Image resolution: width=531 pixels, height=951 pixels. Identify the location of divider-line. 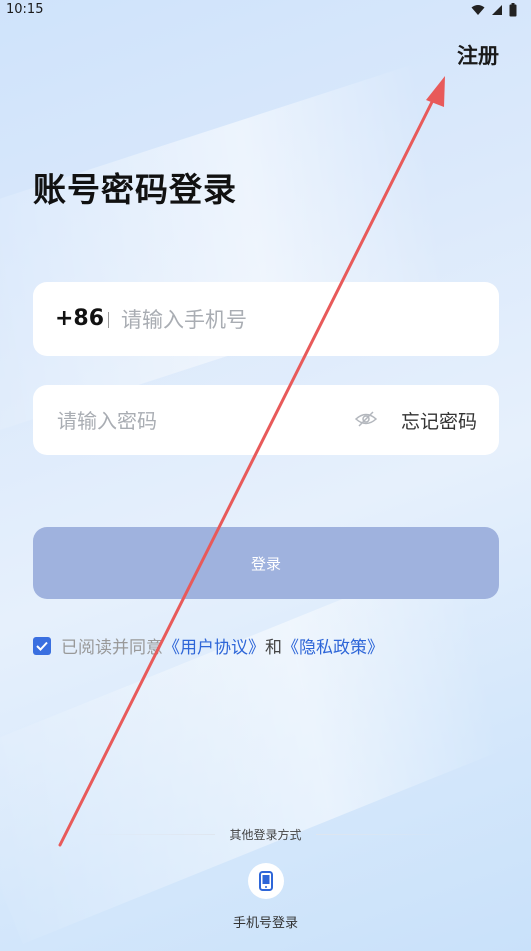
(383, 834).